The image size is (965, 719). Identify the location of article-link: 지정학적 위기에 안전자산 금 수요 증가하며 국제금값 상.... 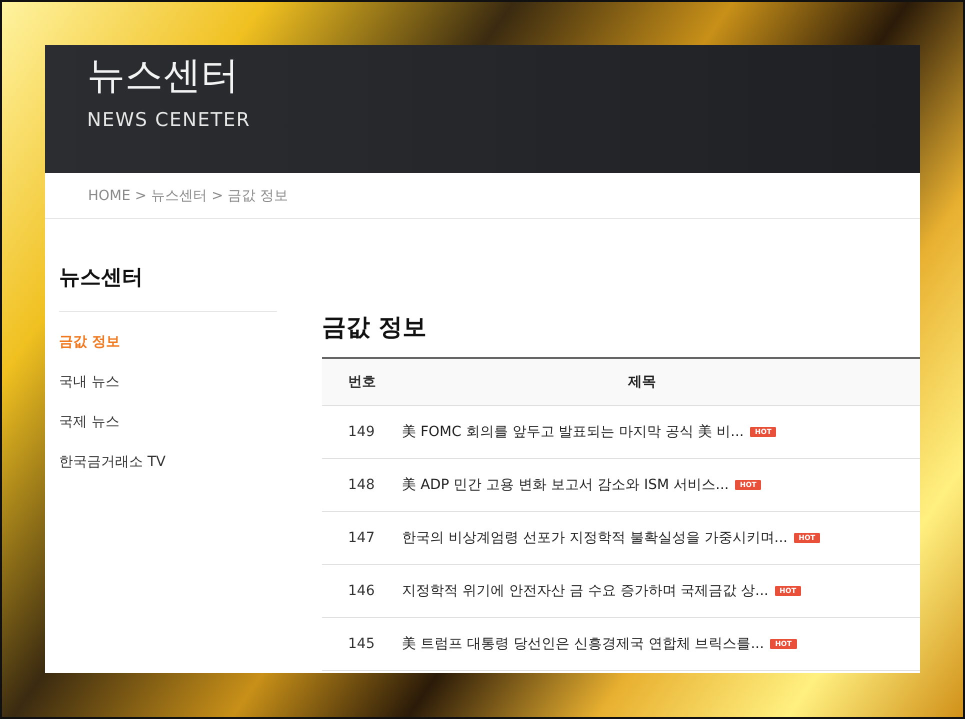
(585, 591).